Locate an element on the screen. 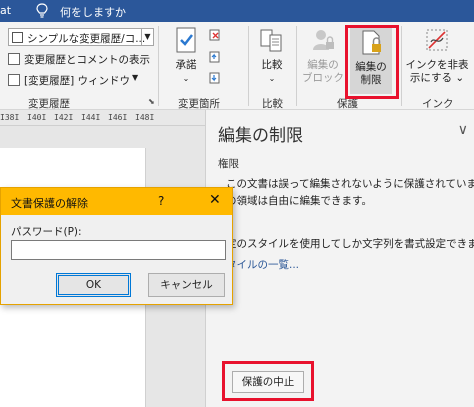 This screenshot has height=407, width=474. block-authors-button: 編集の ブロック is located at coordinates (323, 55).